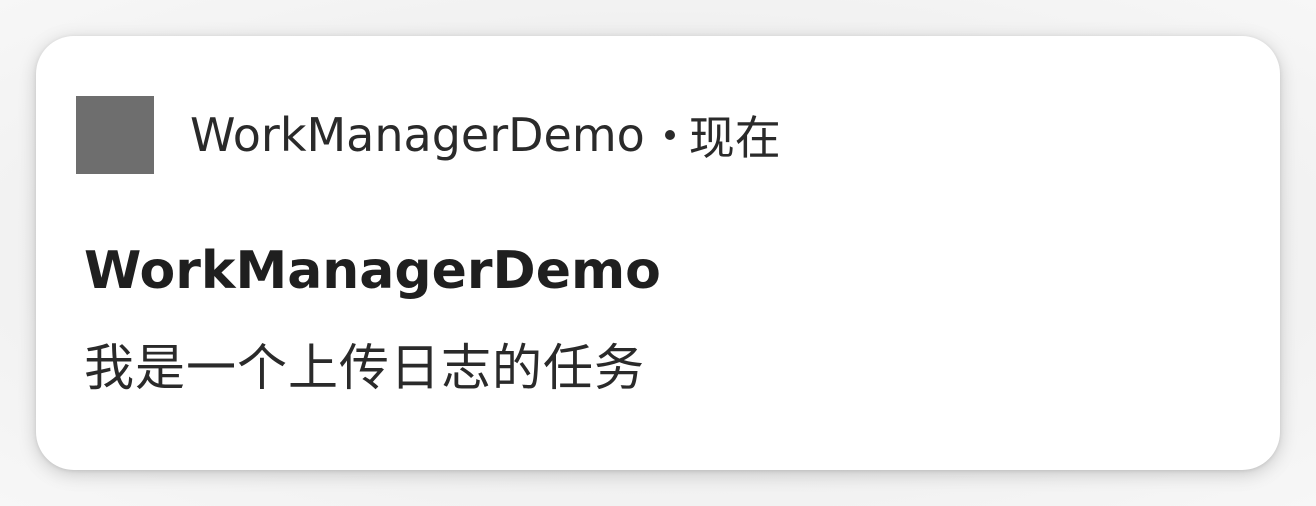 This screenshot has height=506, width=1316. What do you see at coordinates (734, 138) in the screenshot?
I see `notification-time: 现在` at bounding box center [734, 138].